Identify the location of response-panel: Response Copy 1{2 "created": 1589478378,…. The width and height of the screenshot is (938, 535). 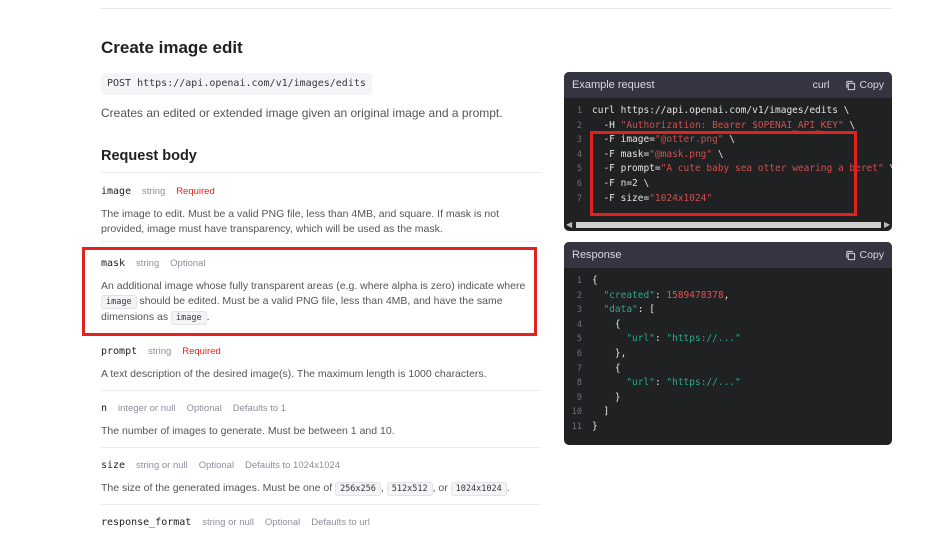
(728, 343).